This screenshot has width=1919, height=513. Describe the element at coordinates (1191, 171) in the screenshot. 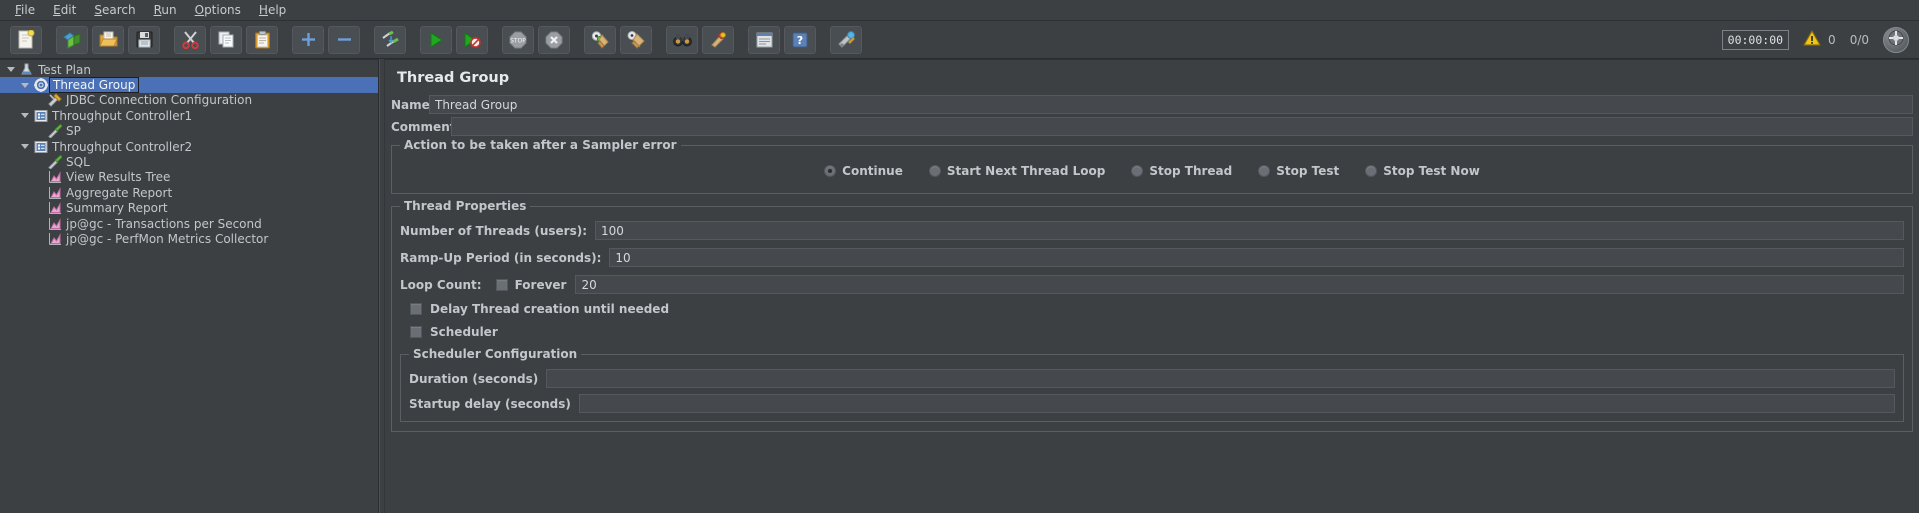

I see `radio-stop-thread-label: Stop Thread` at that location.